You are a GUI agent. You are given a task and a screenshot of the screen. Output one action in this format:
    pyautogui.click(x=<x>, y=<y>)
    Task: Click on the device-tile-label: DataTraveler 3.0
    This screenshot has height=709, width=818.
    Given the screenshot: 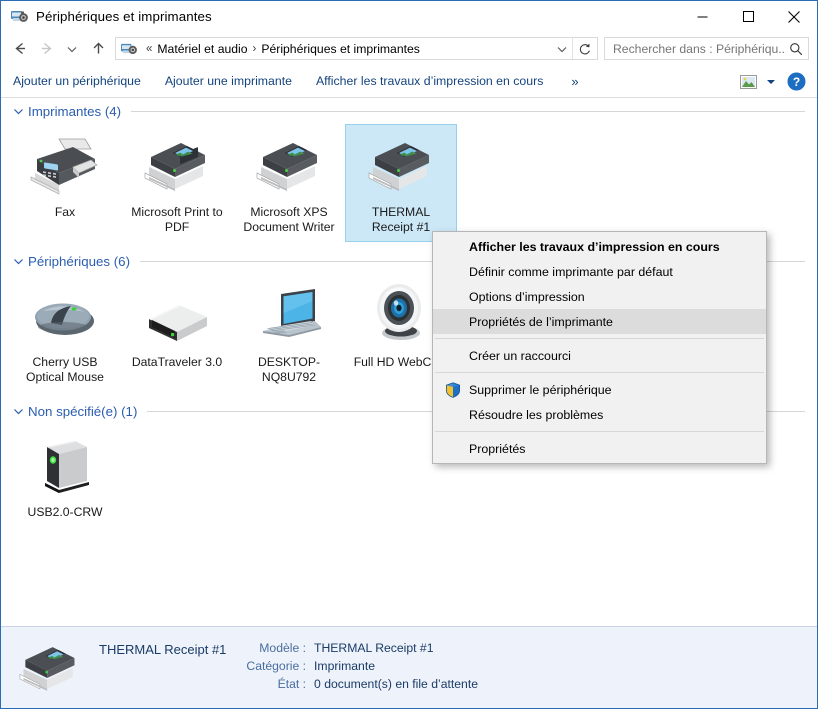 What is the action you would take?
    pyautogui.click(x=177, y=362)
    